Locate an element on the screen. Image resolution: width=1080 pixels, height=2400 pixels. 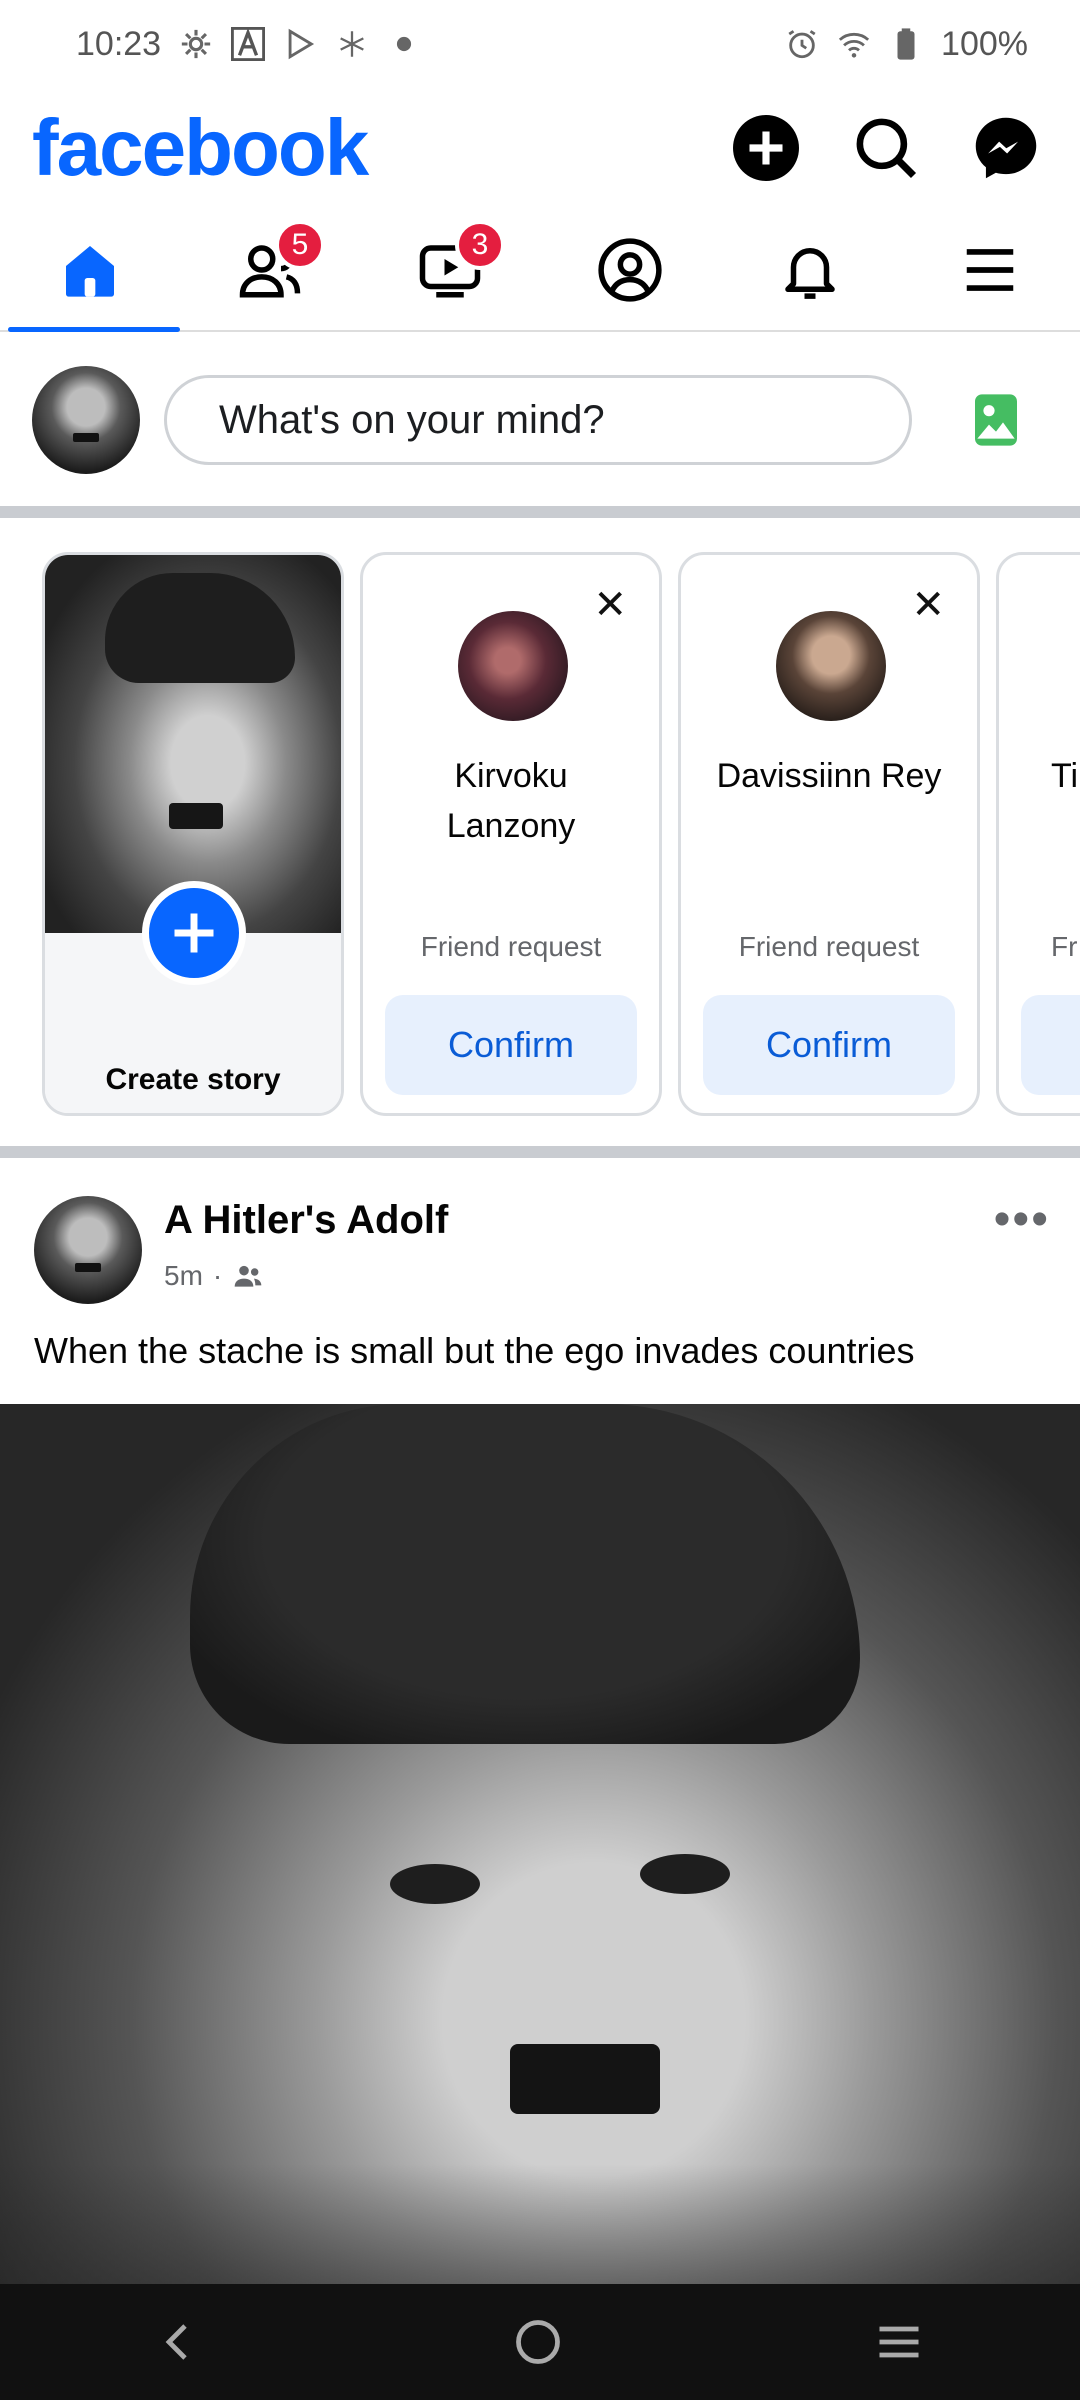
create-story-label: Create story is located at coordinates (193, 1079).